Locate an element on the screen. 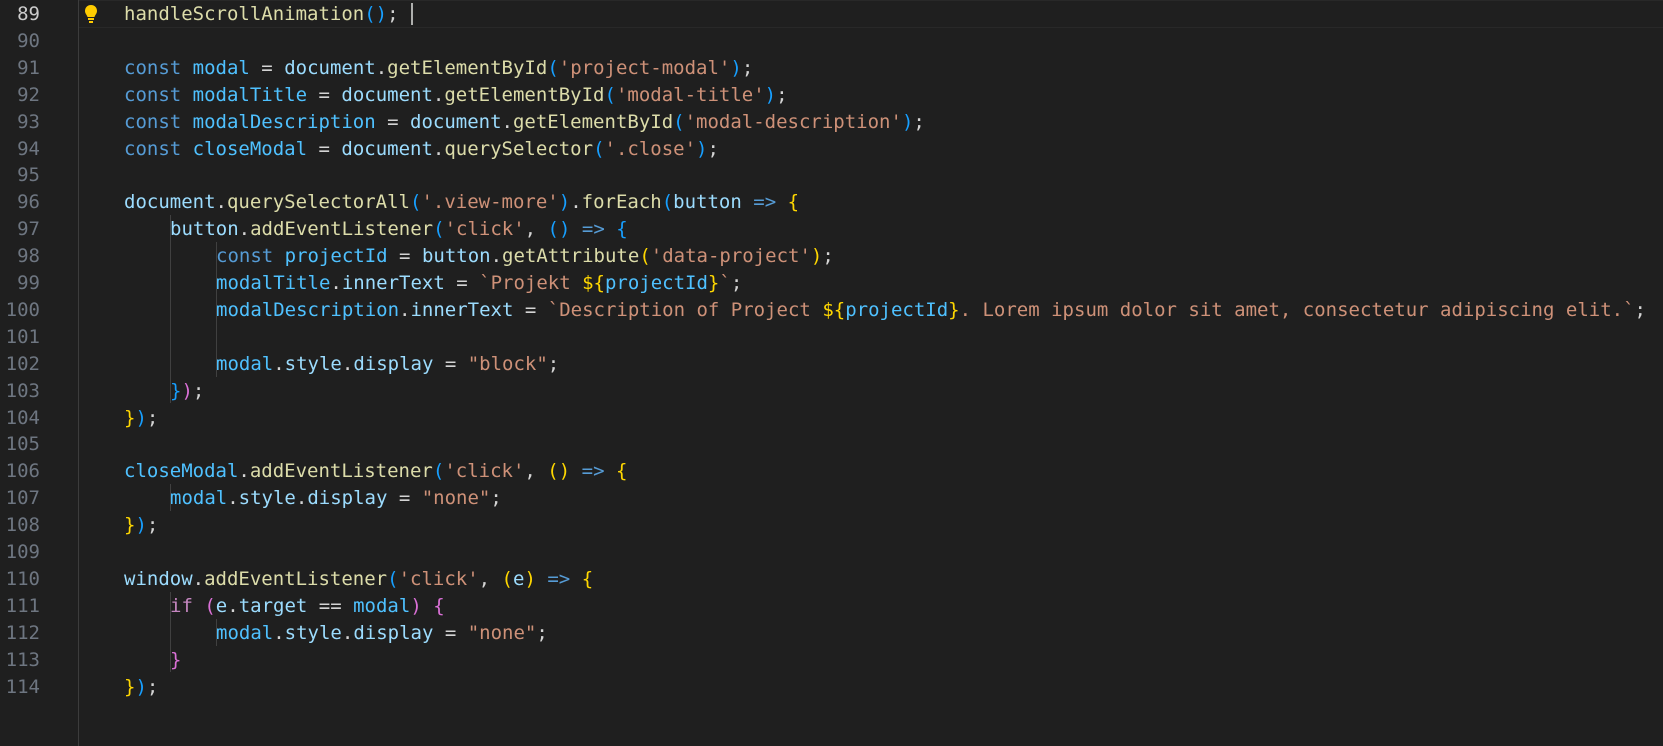  code-line: handleScrollAnimation(); is located at coordinates (261, 14).